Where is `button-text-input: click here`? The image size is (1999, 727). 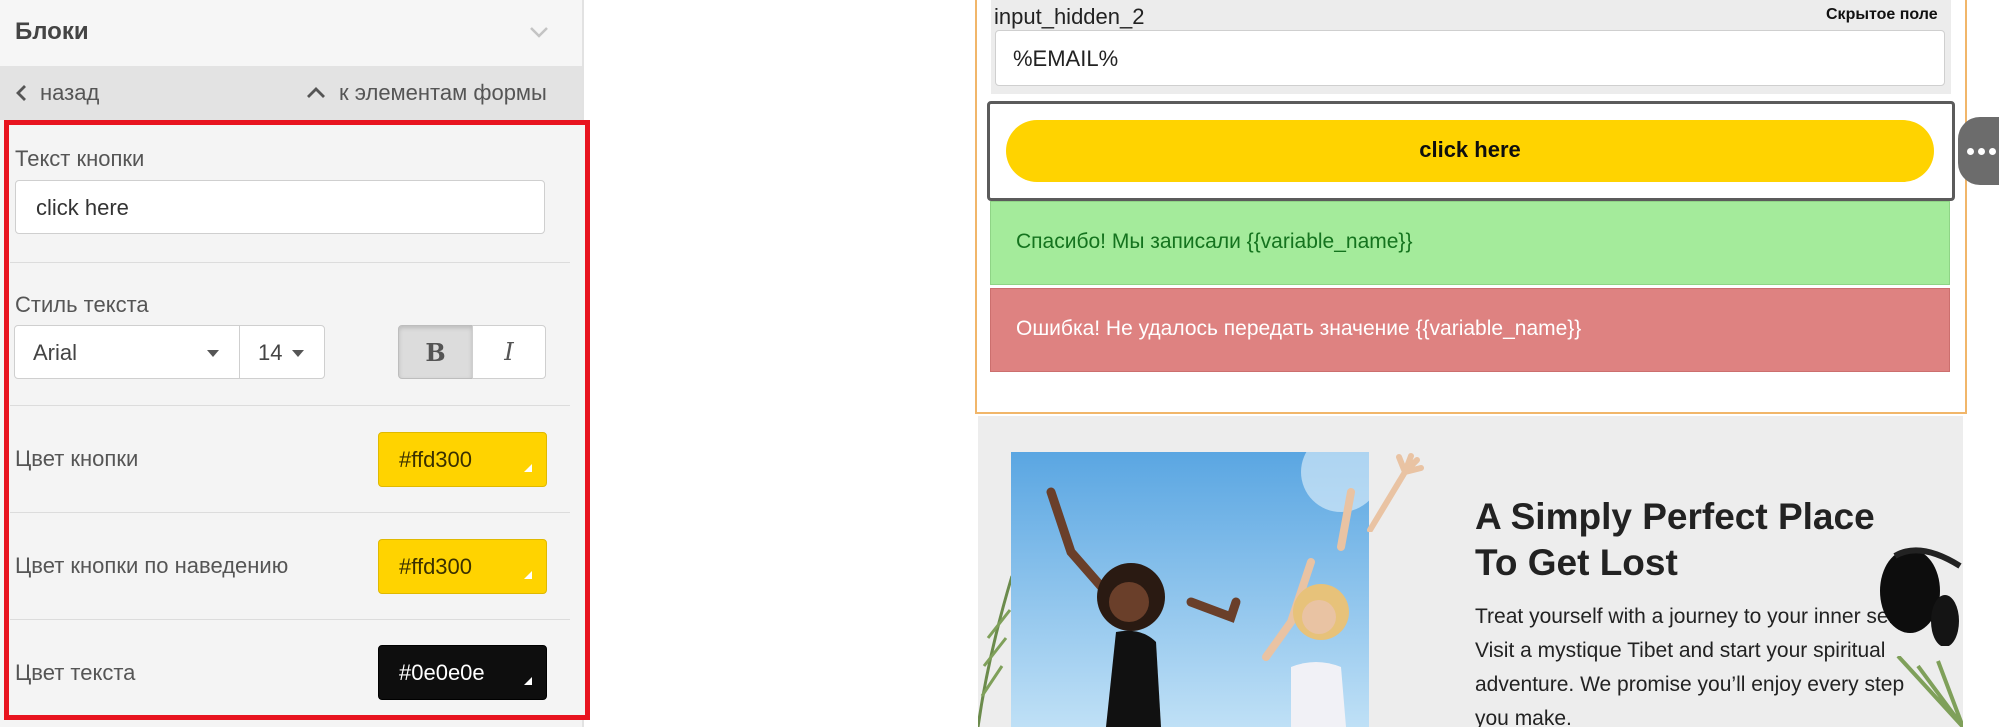
button-text-input: click here is located at coordinates (280, 207).